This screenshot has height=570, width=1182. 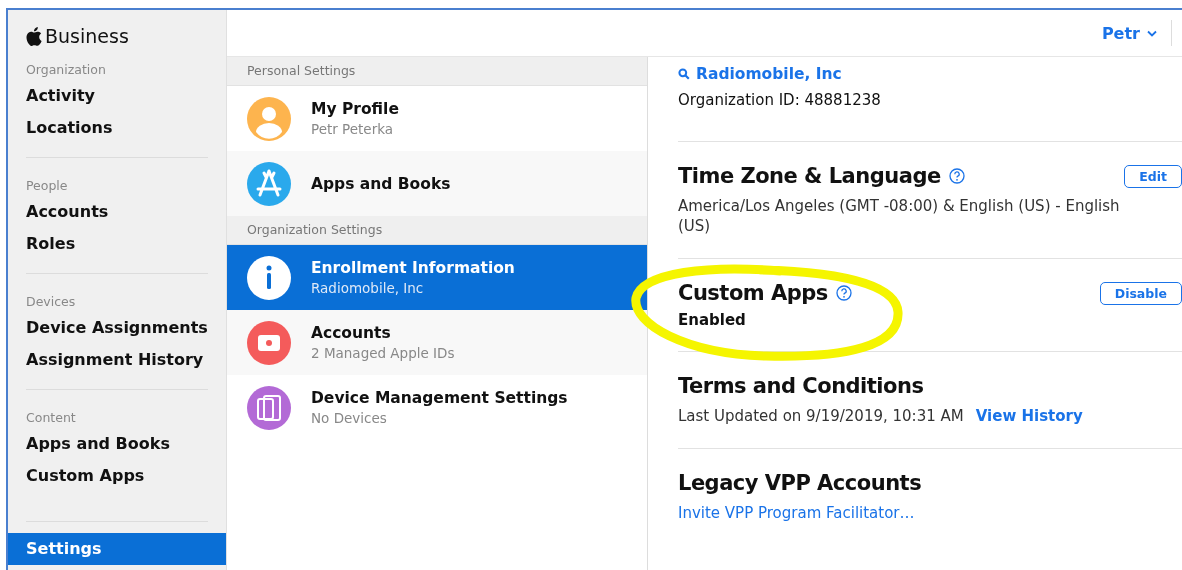 I want to click on sidebar-item: Settings, so click(x=117, y=549).